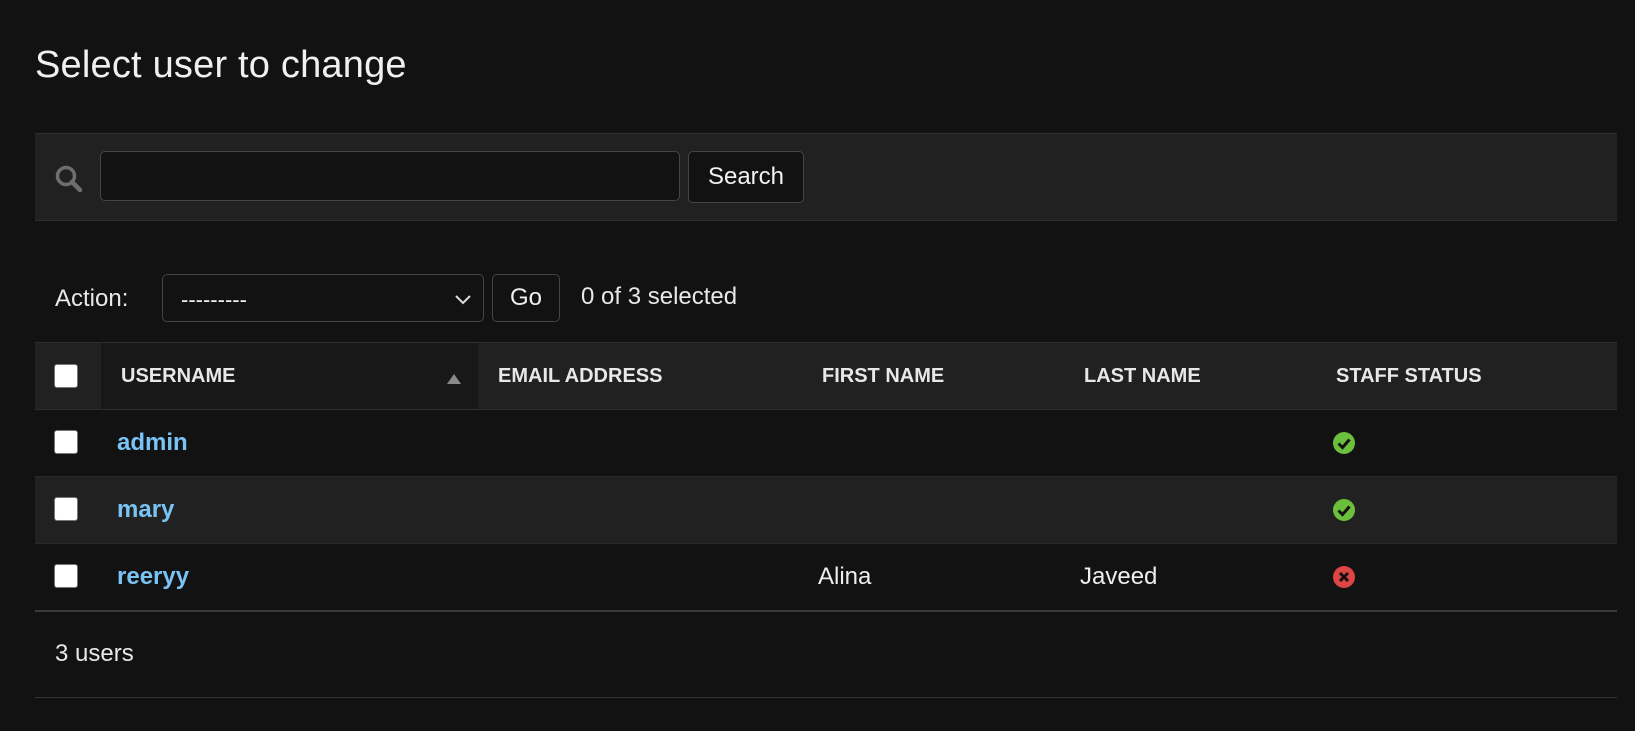 Image resolution: width=1635 pixels, height=731 pixels. Describe the element at coordinates (1119, 576) in the screenshot. I see `last-name-text: Javeed` at that location.